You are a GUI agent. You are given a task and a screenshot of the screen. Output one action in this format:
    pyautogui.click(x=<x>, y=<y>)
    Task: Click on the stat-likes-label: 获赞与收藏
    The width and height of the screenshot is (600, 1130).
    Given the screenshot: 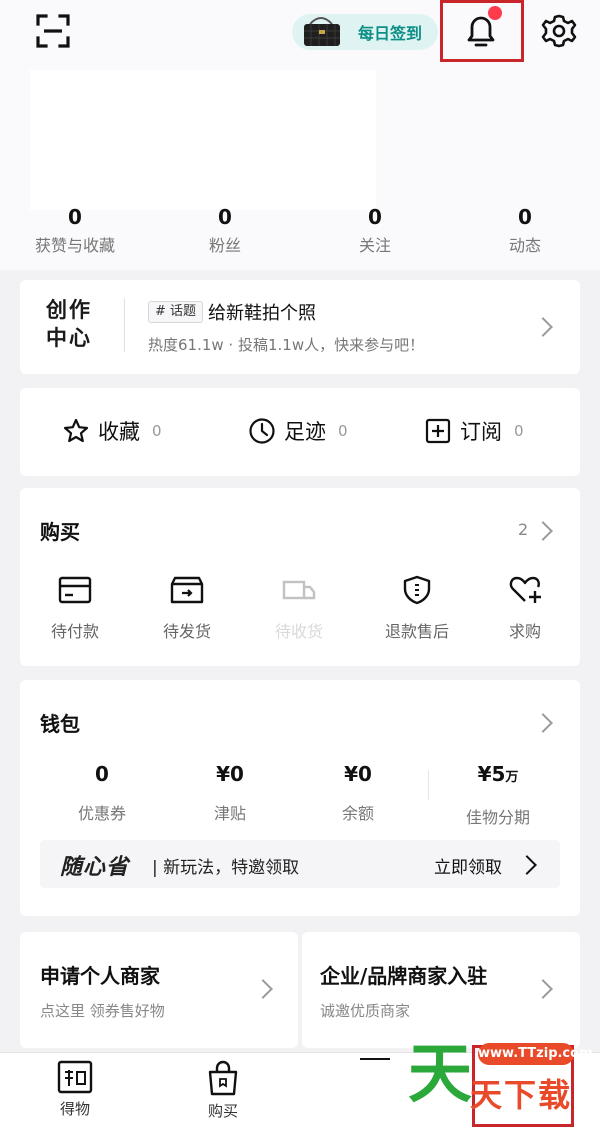 What is the action you would take?
    pyautogui.click(x=74, y=245)
    